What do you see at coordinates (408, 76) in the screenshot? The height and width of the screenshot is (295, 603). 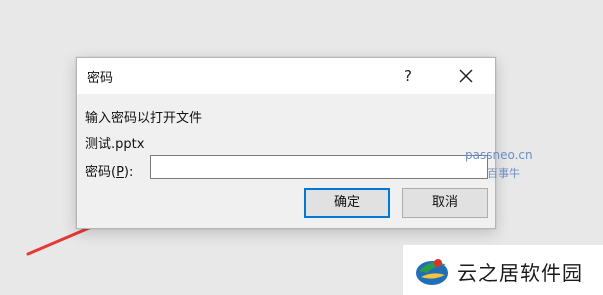 I see `help-button: ?` at bounding box center [408, 76].